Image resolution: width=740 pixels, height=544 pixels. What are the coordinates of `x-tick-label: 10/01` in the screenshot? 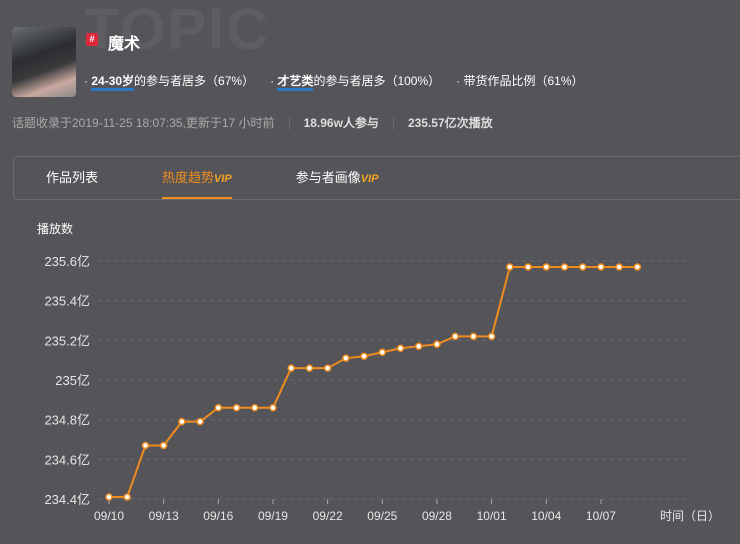 It's located at (492, 516).